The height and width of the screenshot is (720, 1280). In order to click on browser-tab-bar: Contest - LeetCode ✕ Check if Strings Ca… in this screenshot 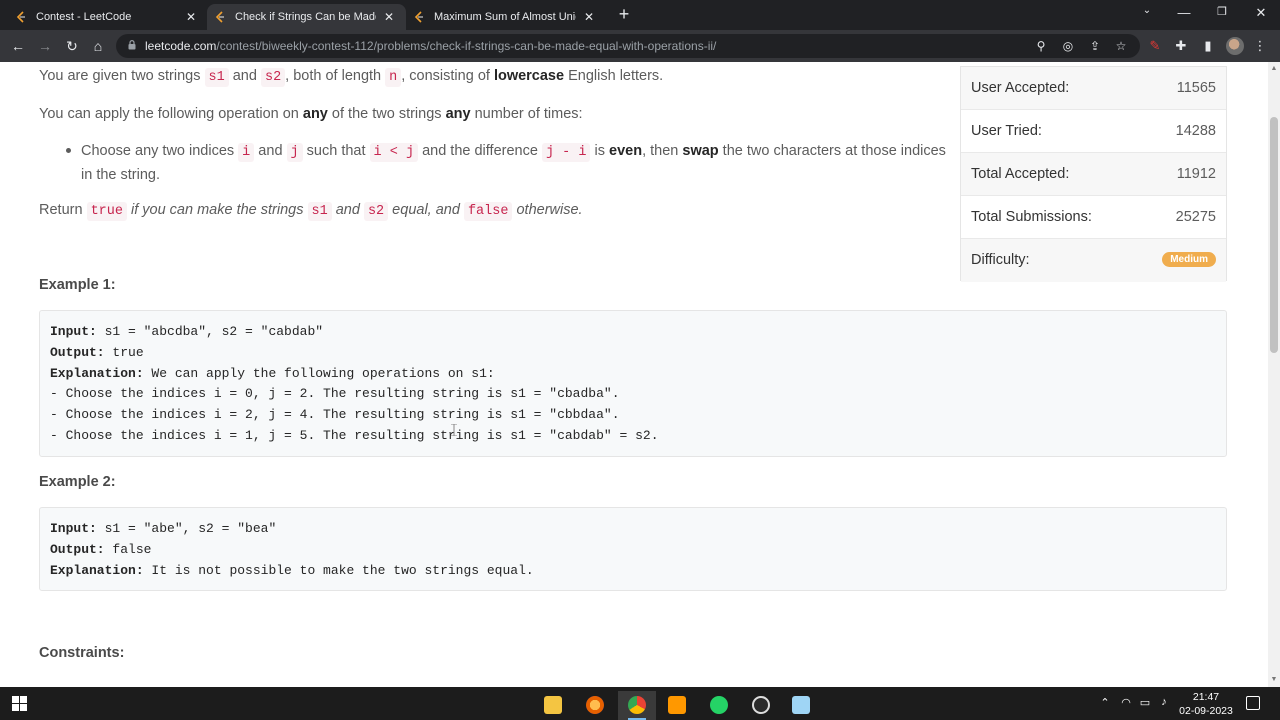, I will do `click(640, 15)`.